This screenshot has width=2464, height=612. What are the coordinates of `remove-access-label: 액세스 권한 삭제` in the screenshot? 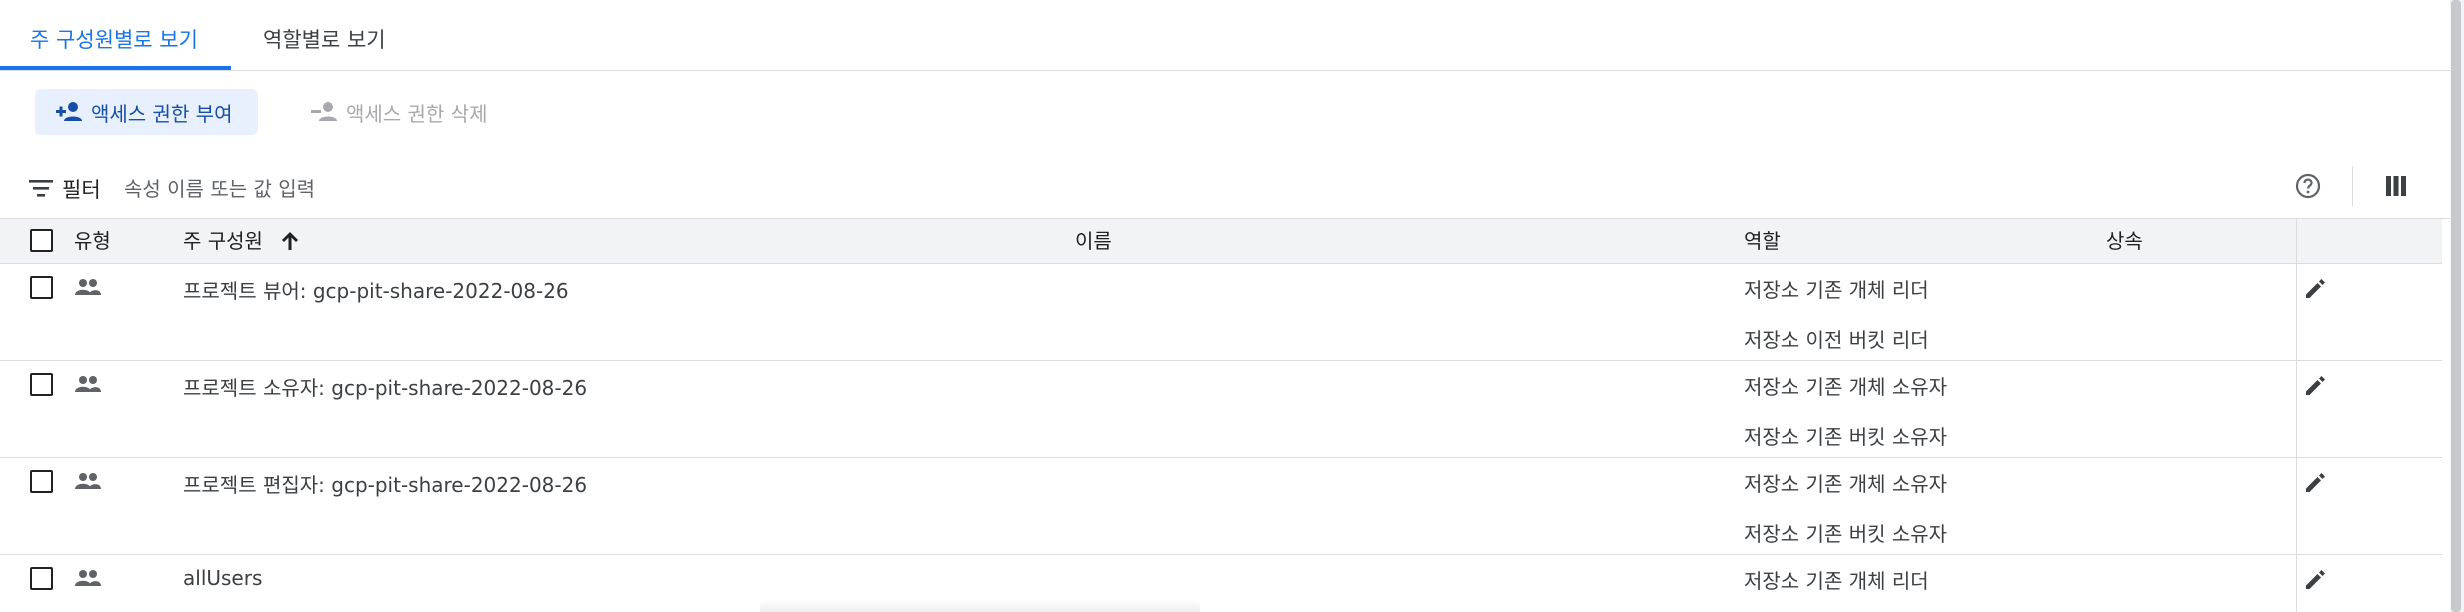 It's located at (417, 113).